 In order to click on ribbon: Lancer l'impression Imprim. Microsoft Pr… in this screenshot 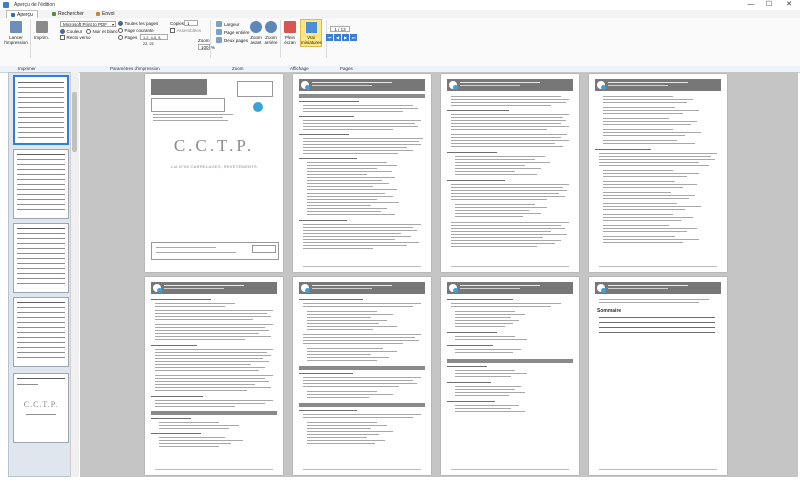, I will do `click(400, 42)`.